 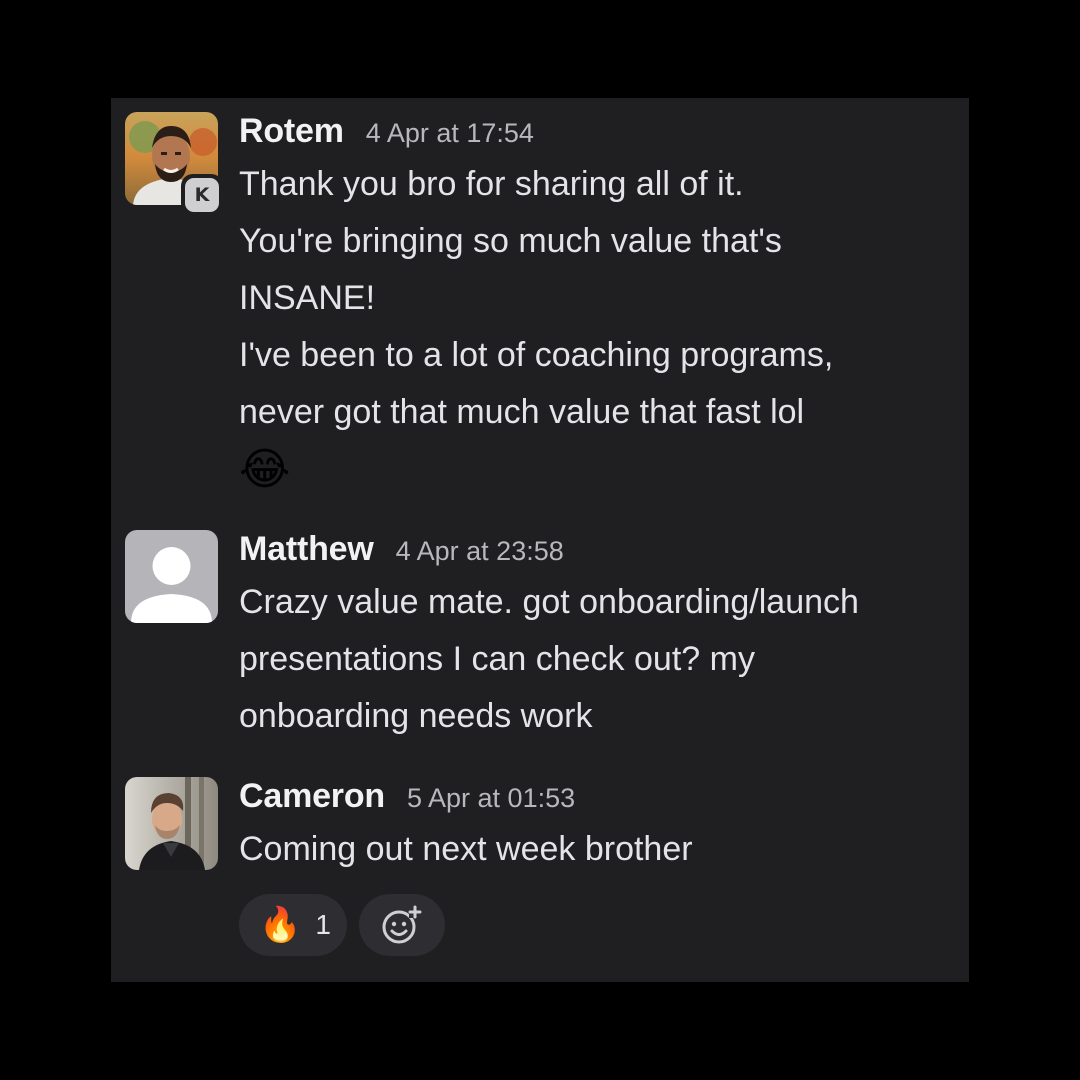 What do you see at coordinates (479, 551) in the screenshot?
I see `message-timestamp: 4 Apr at 23:58` at bounding box center [479, 551].